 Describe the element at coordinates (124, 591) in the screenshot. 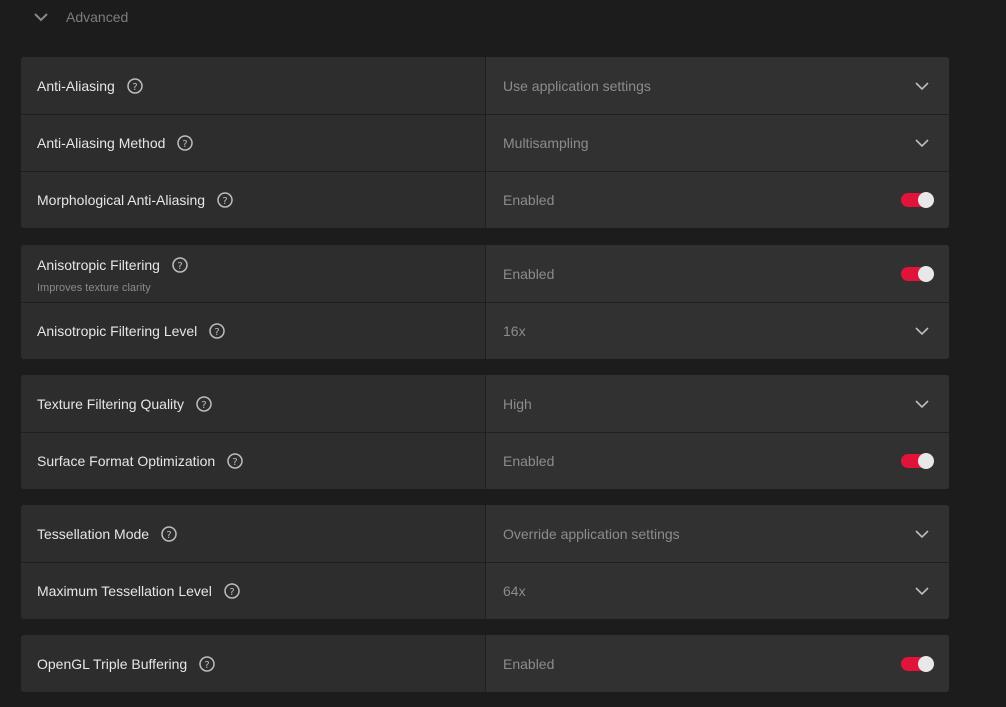

I see `setting-label: Maximum Tessellation Level` at that location.